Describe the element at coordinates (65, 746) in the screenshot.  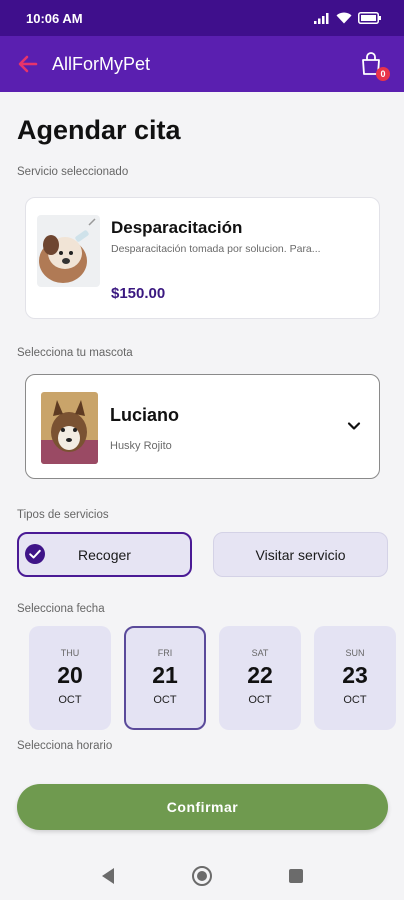
I see `schedule-section-label: Selecciona horario` at that location.